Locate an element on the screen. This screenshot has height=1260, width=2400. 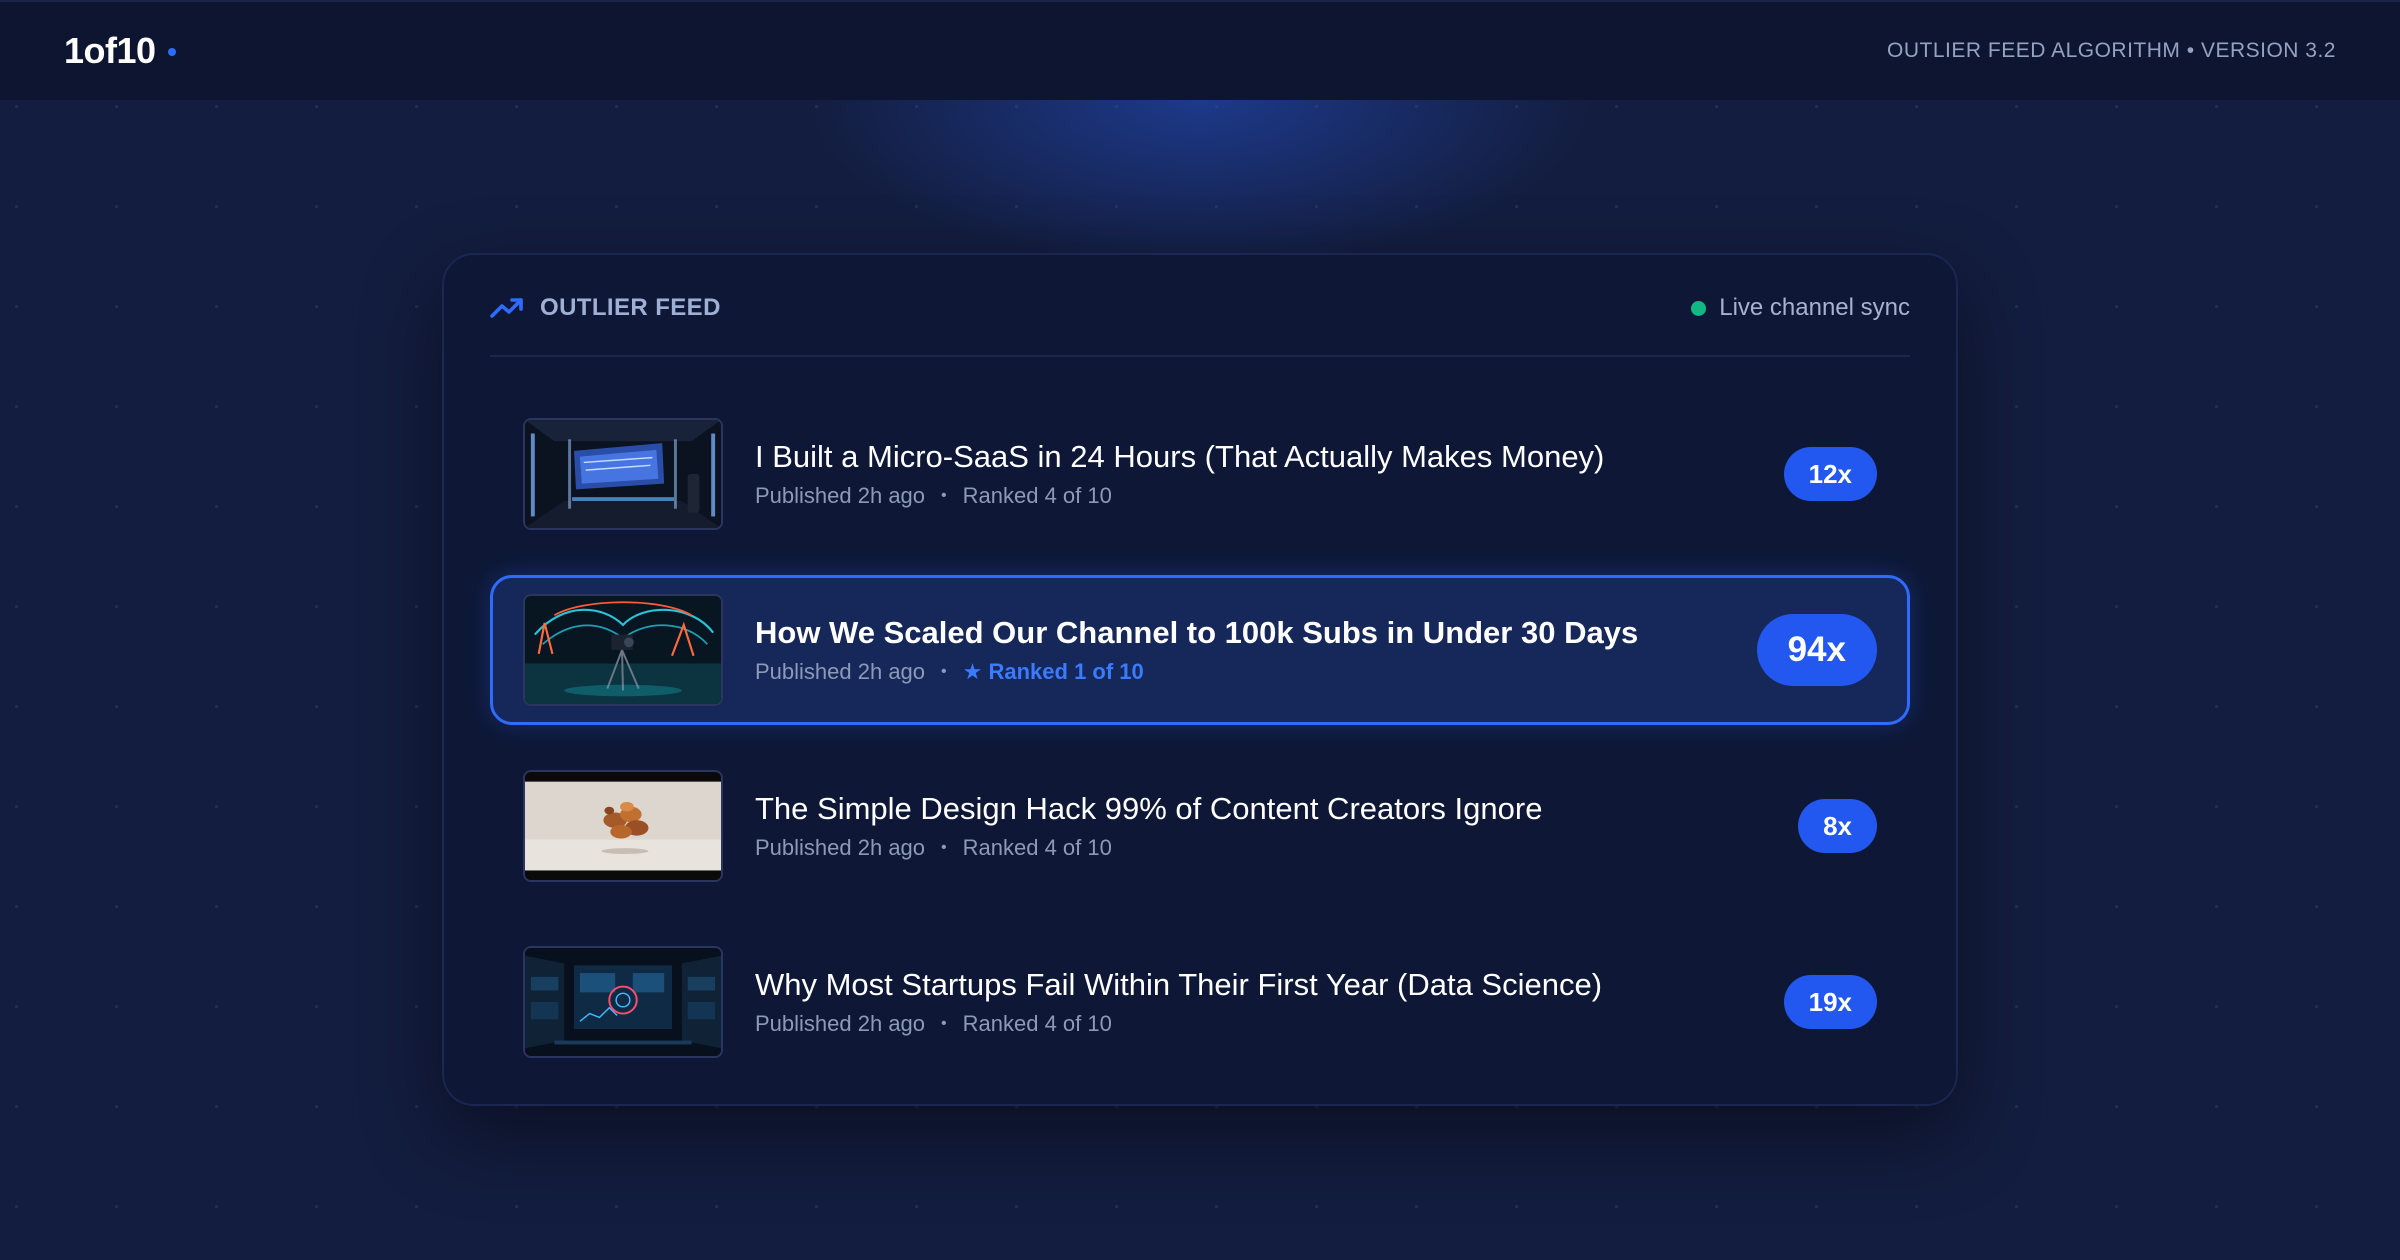
star-icon: ★ is located at coordinates (972, 671).